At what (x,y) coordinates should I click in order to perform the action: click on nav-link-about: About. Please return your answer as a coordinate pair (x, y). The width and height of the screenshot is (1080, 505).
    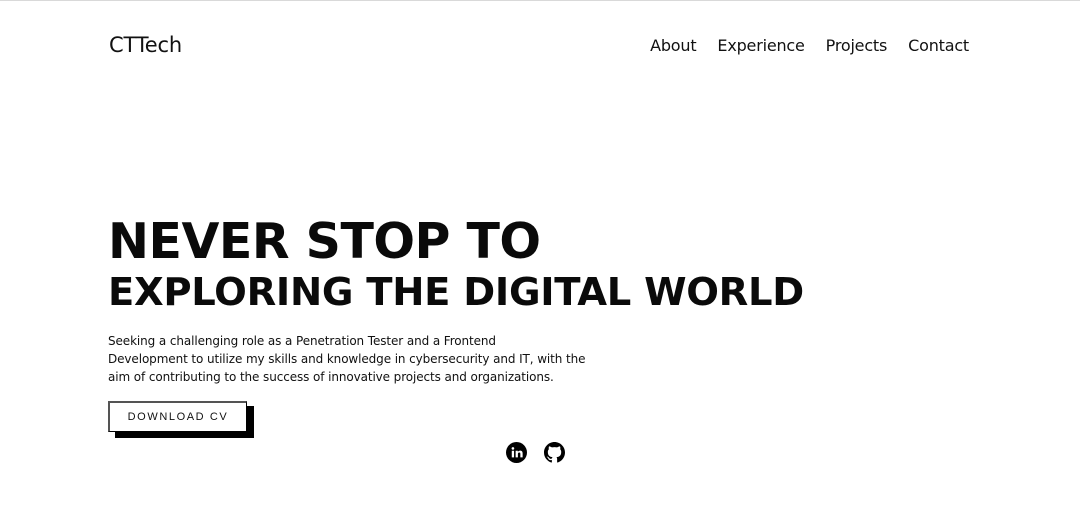
    Looking at the image, I should click on (673, 45).